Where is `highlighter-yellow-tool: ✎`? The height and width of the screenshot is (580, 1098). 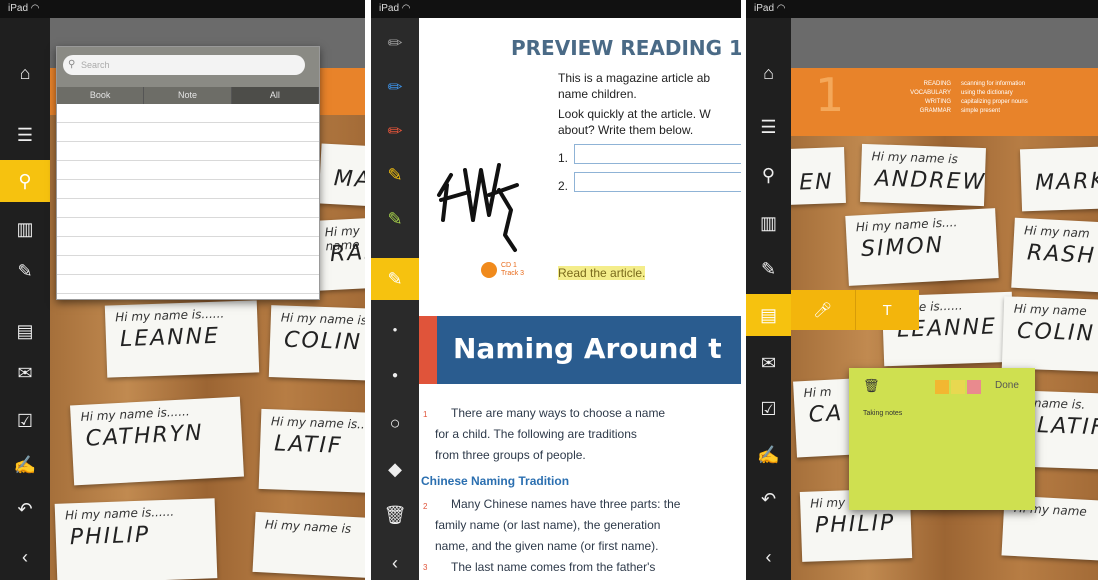 highlighter-yellow-tool: ✎ is located at coordinates (395, 175).